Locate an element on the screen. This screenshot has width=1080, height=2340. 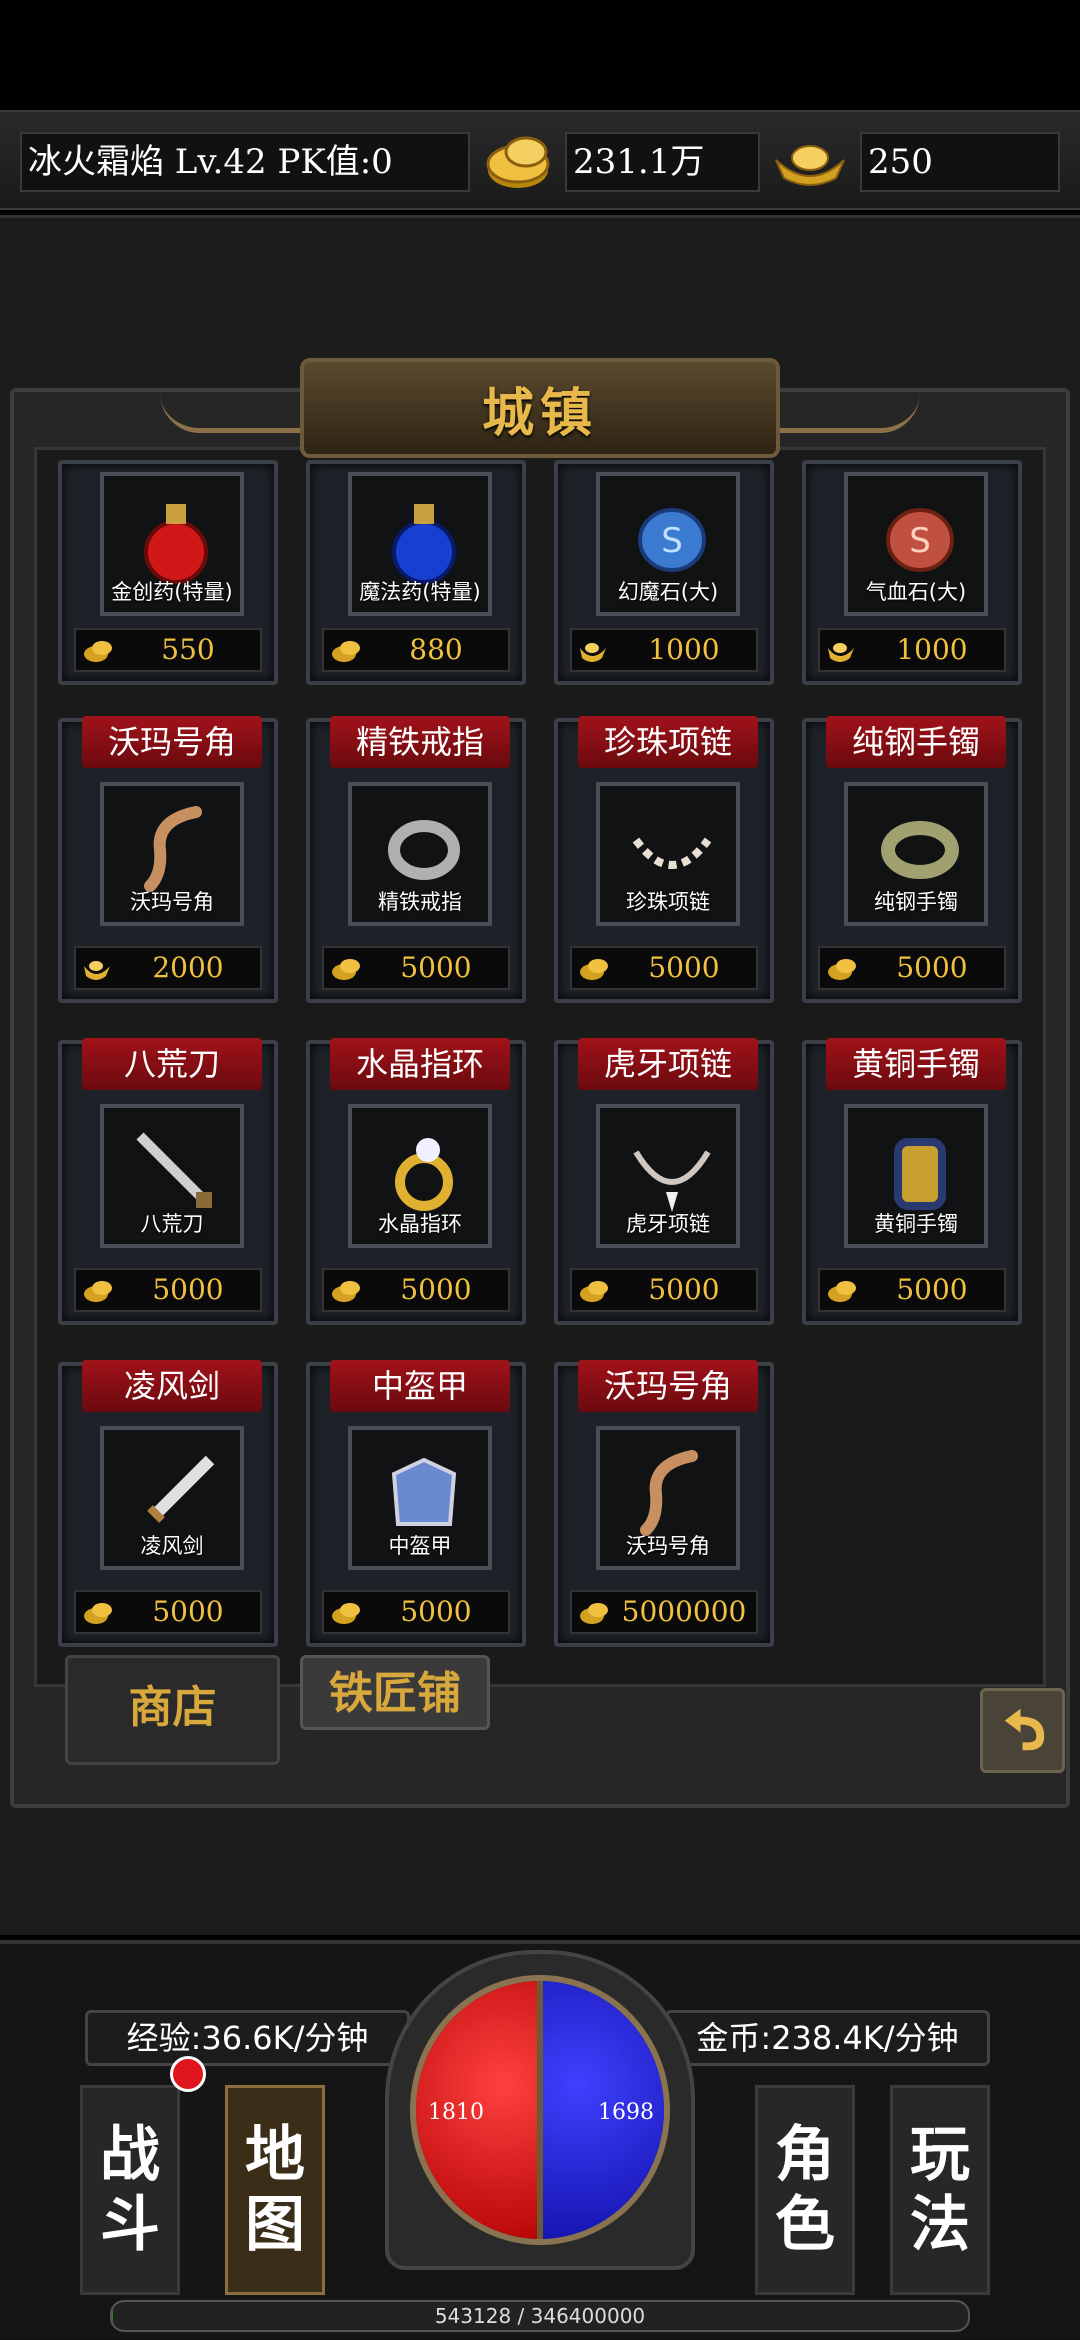
item-name-label: 八荒刀 is located at coordinates (172, 1064).